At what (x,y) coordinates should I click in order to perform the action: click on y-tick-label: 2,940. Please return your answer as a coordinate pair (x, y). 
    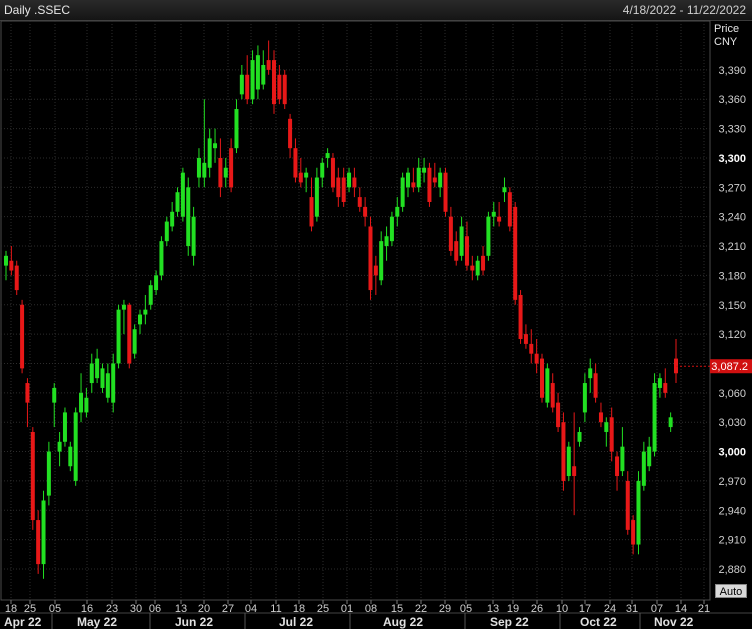
    Looking at the image, I should click on (732, 511).